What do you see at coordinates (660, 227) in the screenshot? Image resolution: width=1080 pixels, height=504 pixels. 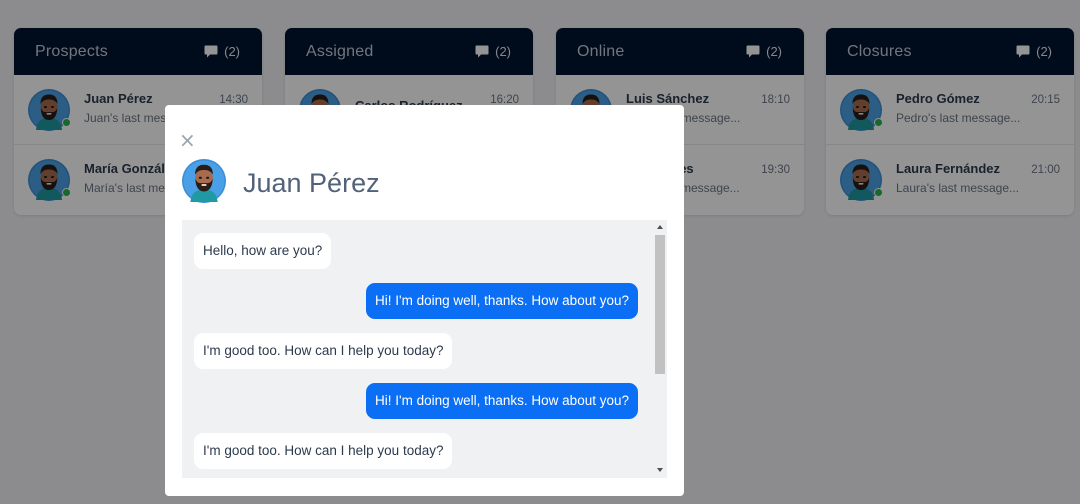 I see `scroll-up-icon` at bounding box center [660, 227].